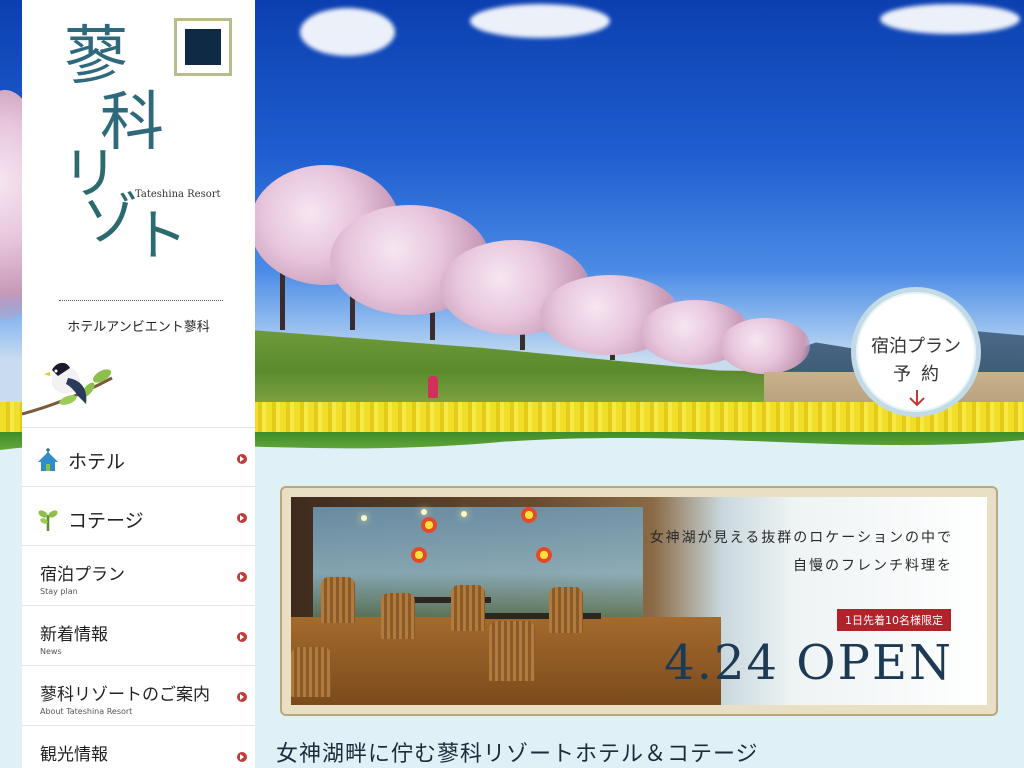 This screenshot has width=1024, height=768. What do you see at coordinates (96, 57) in the screenshot?
I see `logo-kanji-char: 蓼` at bounding box center [96, 57].